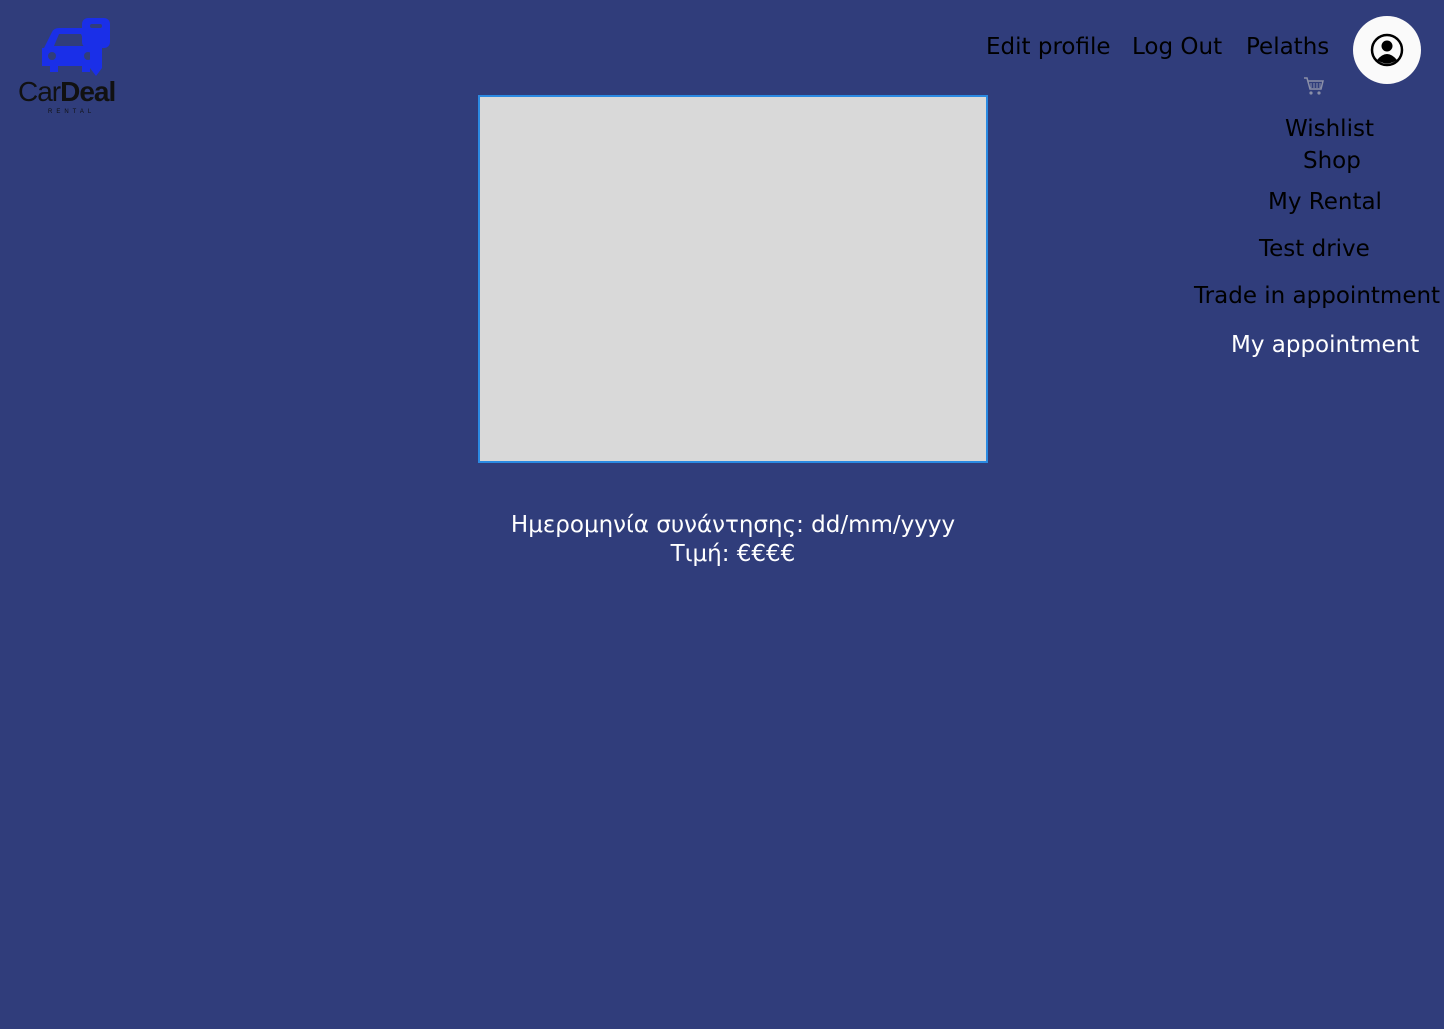  What do you see at coordinates (1314, 249) in the screenshot?
I see `test-drive-link: Test drive` at bounding box center [1314, 249].